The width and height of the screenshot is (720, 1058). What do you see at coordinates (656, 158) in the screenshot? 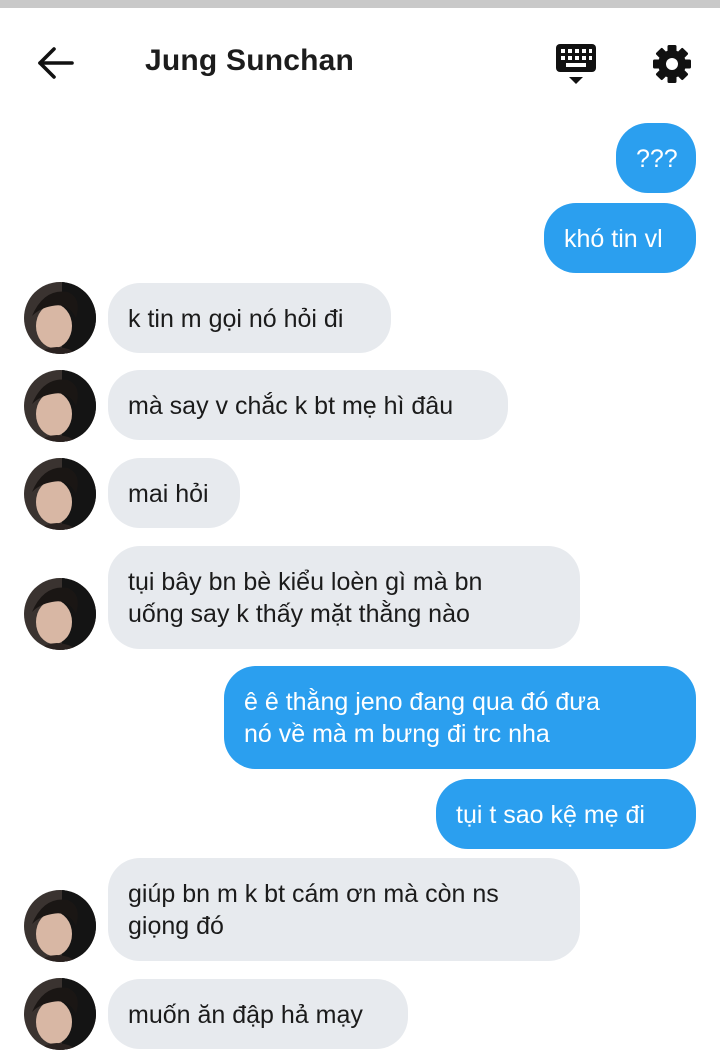
I see `message-bubble-outgoing: ???` at bounding box center [656, 158].